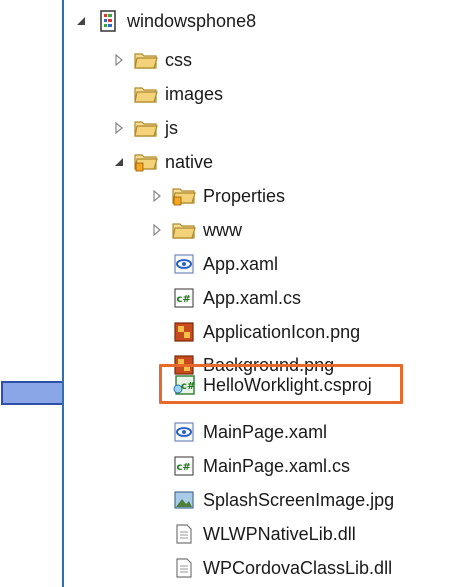 The width and height of the screenshot is (460, 587). I want to click on tree-item-label: ApplicationIcon.png, so click(282, 331).